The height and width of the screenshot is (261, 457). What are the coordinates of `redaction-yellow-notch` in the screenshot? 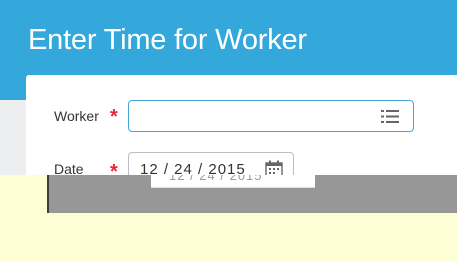 It's located at (24, 194).